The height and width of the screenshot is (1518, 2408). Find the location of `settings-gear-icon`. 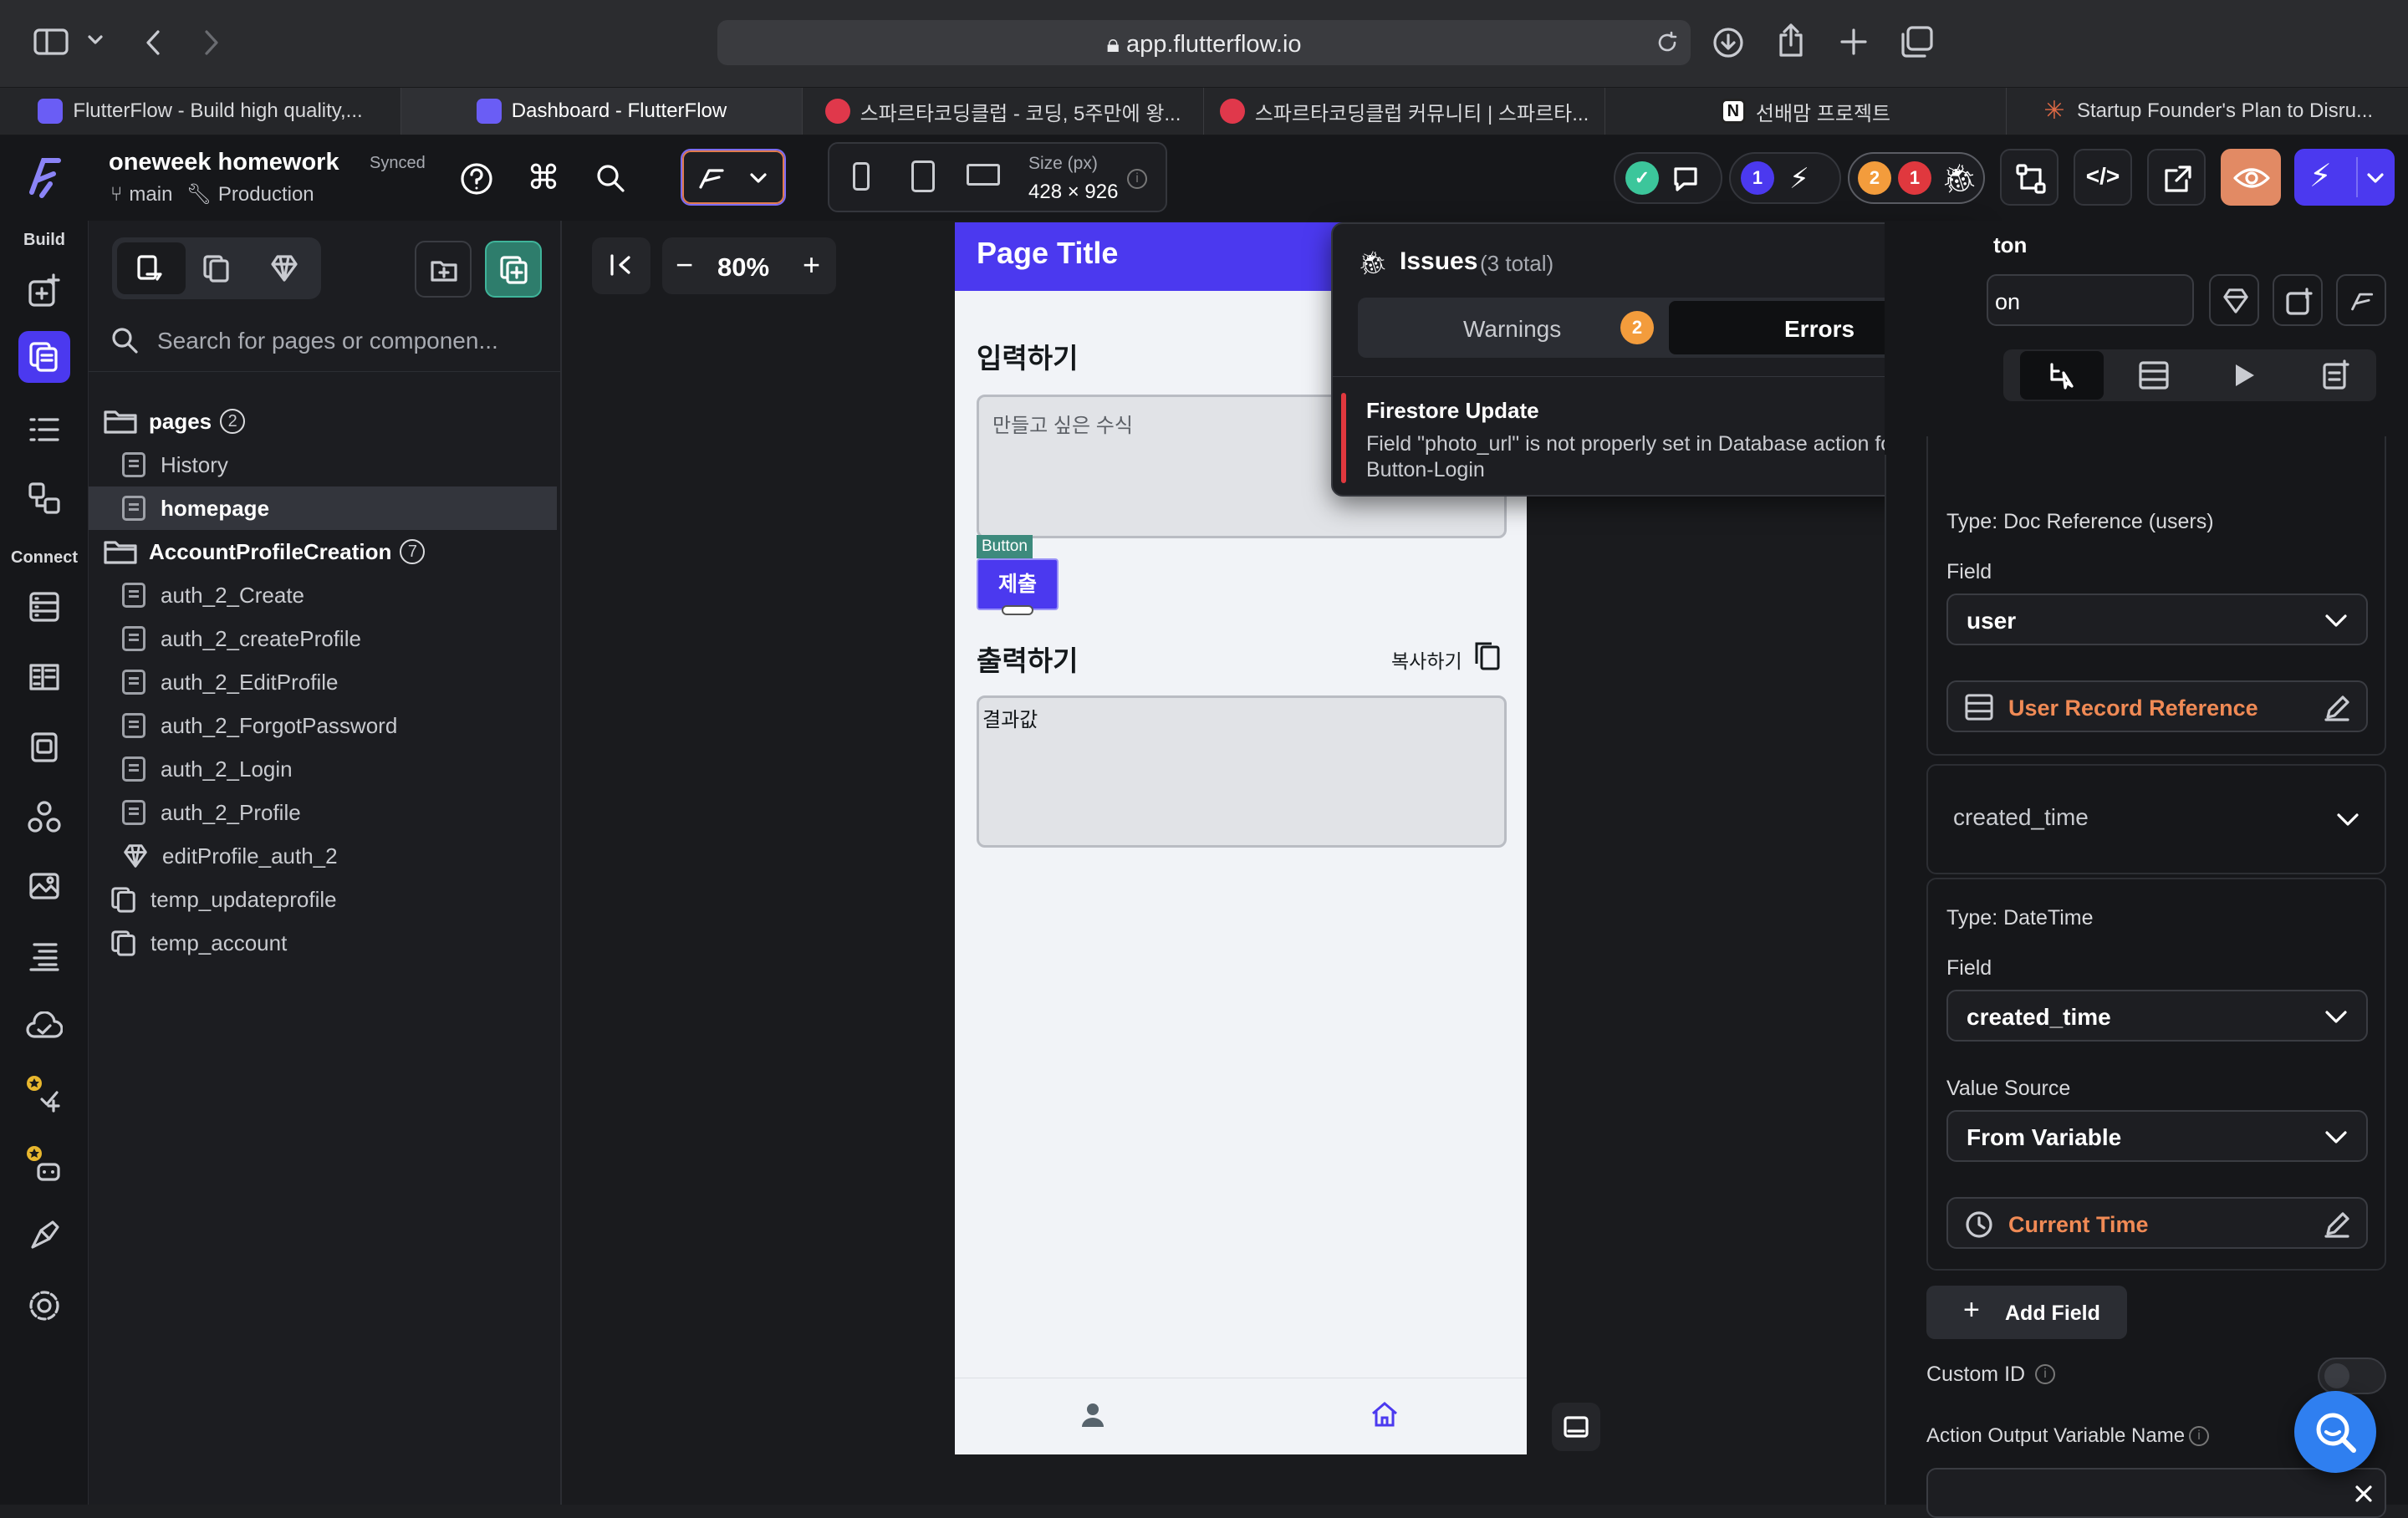

settings-gear-icon is located at coordinates (45, 1305).